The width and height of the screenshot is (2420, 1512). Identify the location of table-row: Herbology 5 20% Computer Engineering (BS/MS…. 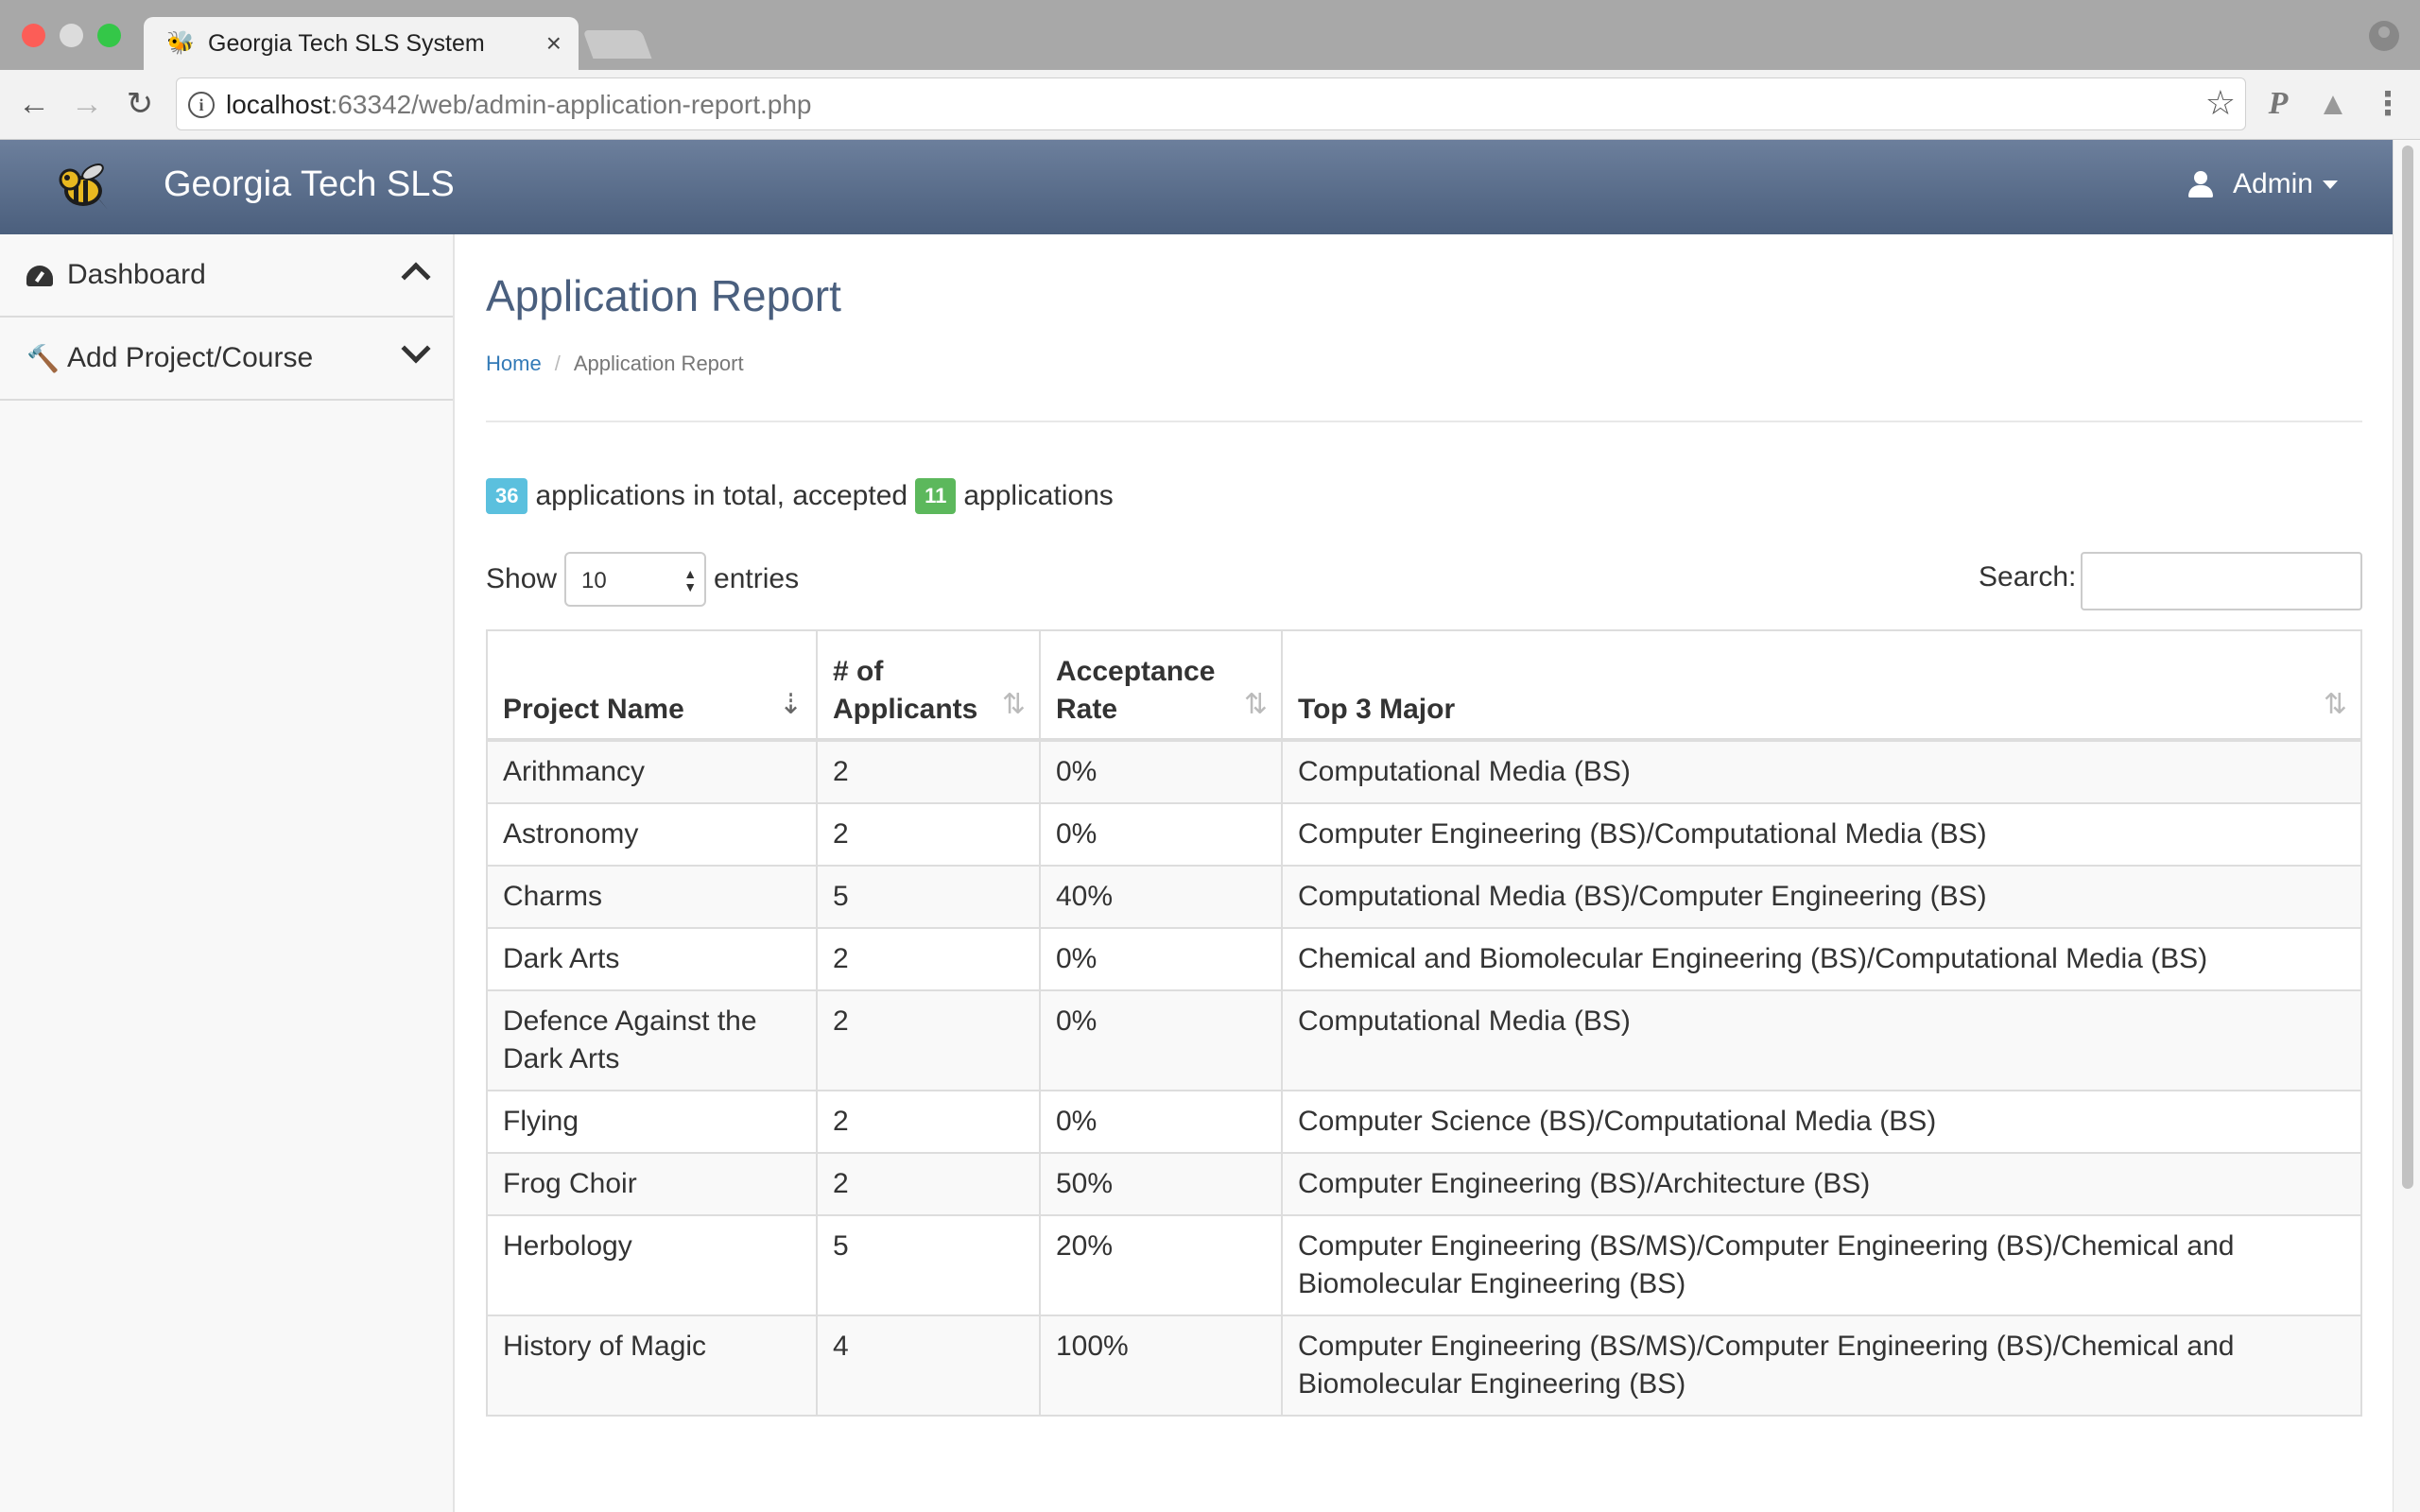
(1424, 1265).